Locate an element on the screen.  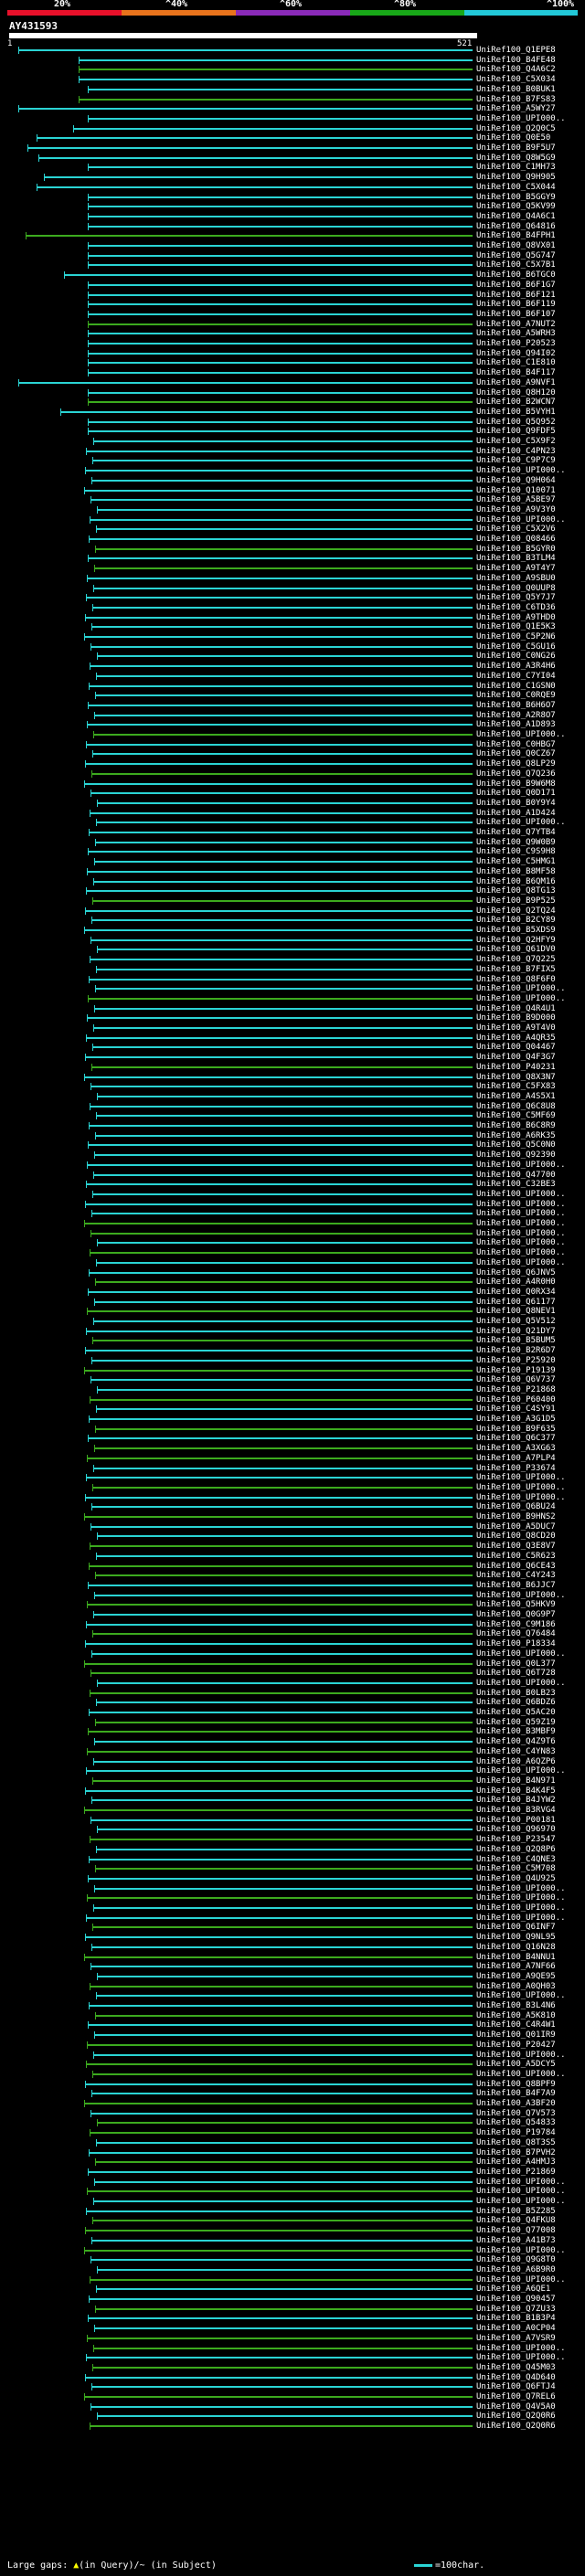
hit-accession-link: UniRef100_A9THD0 is located at coordinates (516, 617).